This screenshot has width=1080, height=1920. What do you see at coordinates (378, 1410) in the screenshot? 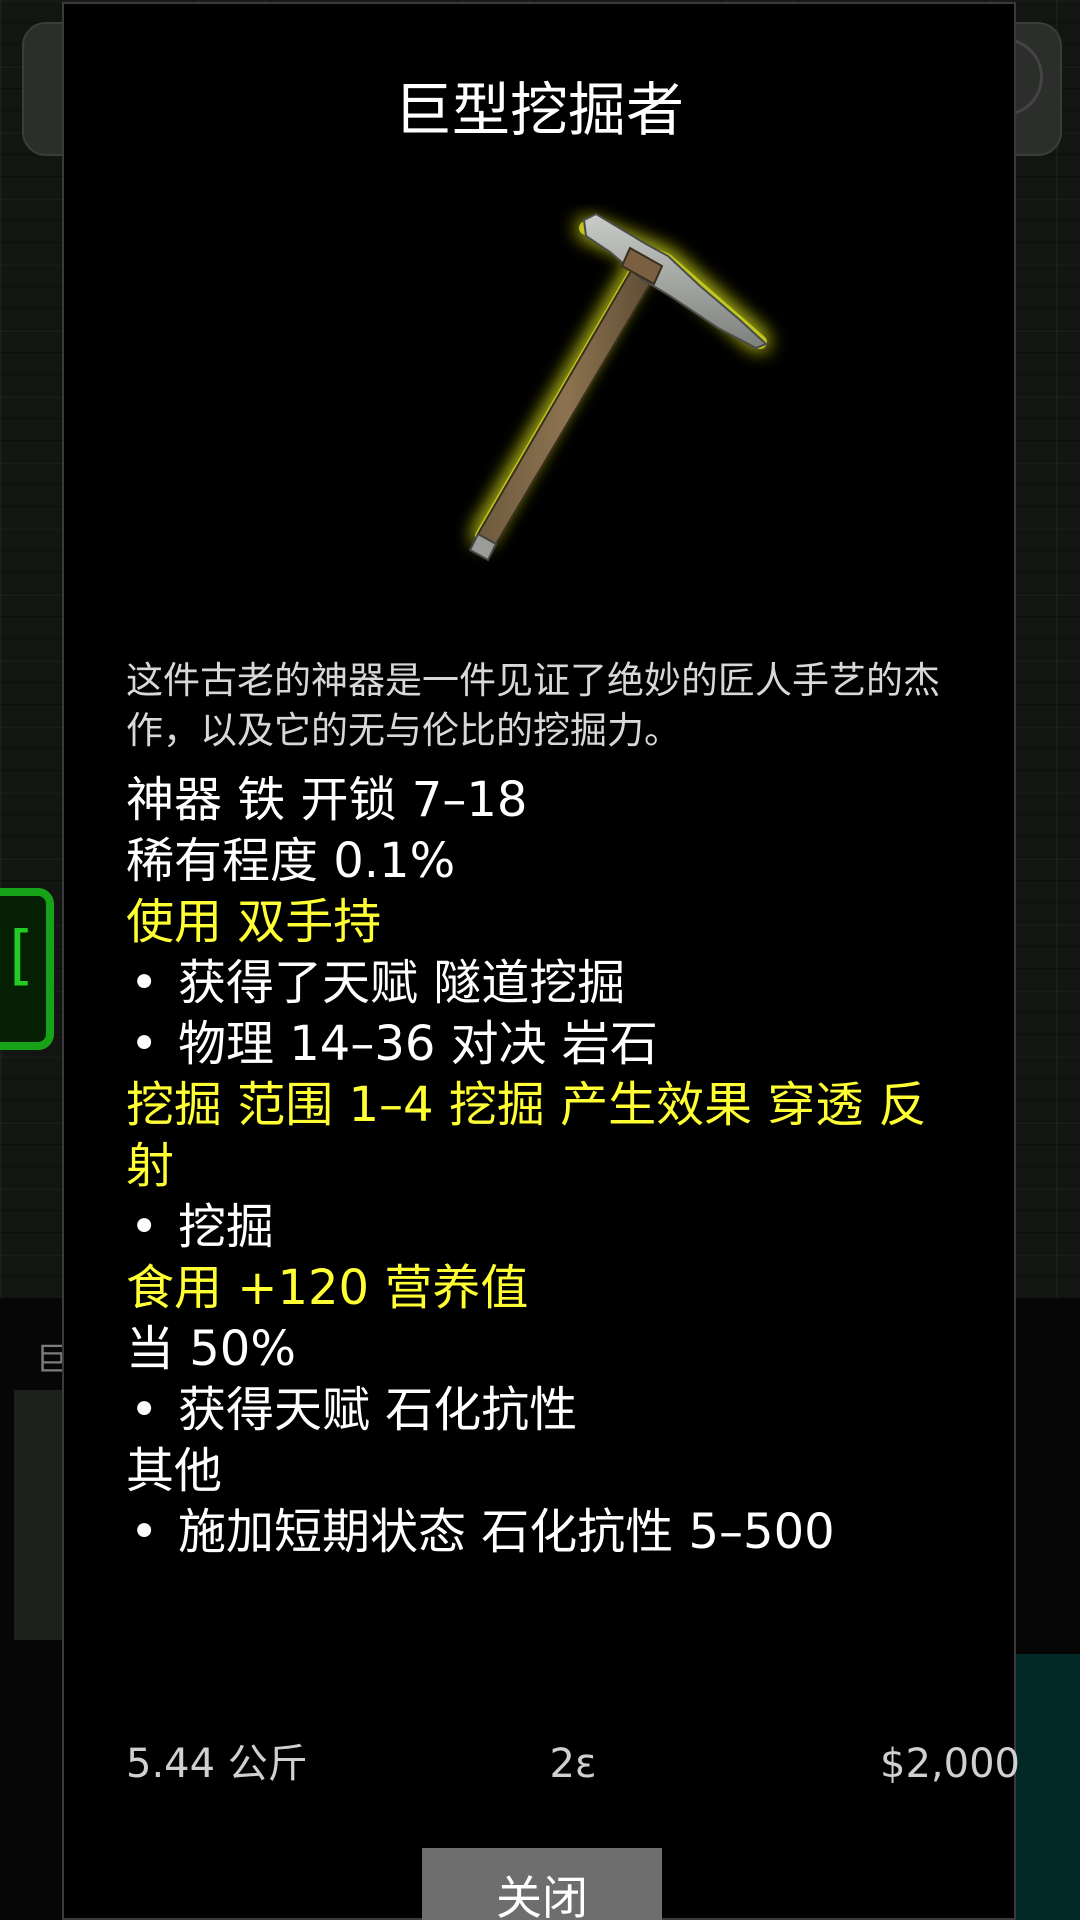
I see `stat-text: 获得天赋 石化抗性` at bounding box center [378, 1410].